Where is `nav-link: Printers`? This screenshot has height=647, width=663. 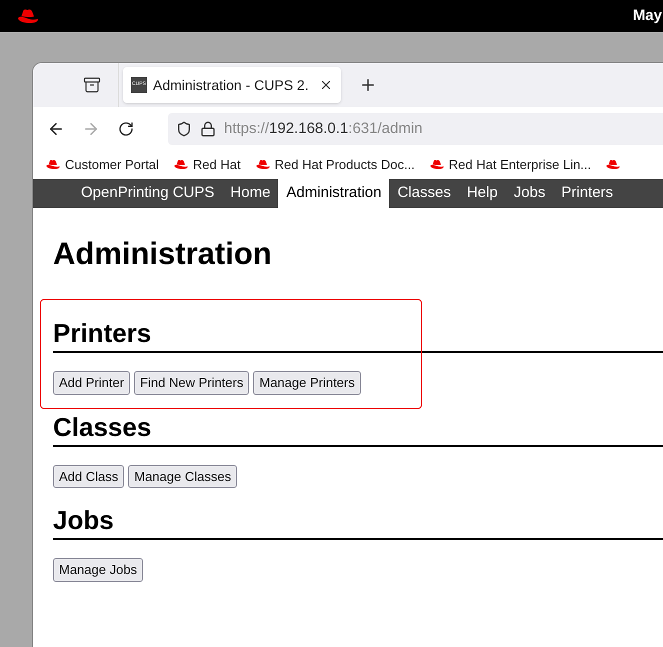
nav-link: Printers is located at coordinates (587, 193).